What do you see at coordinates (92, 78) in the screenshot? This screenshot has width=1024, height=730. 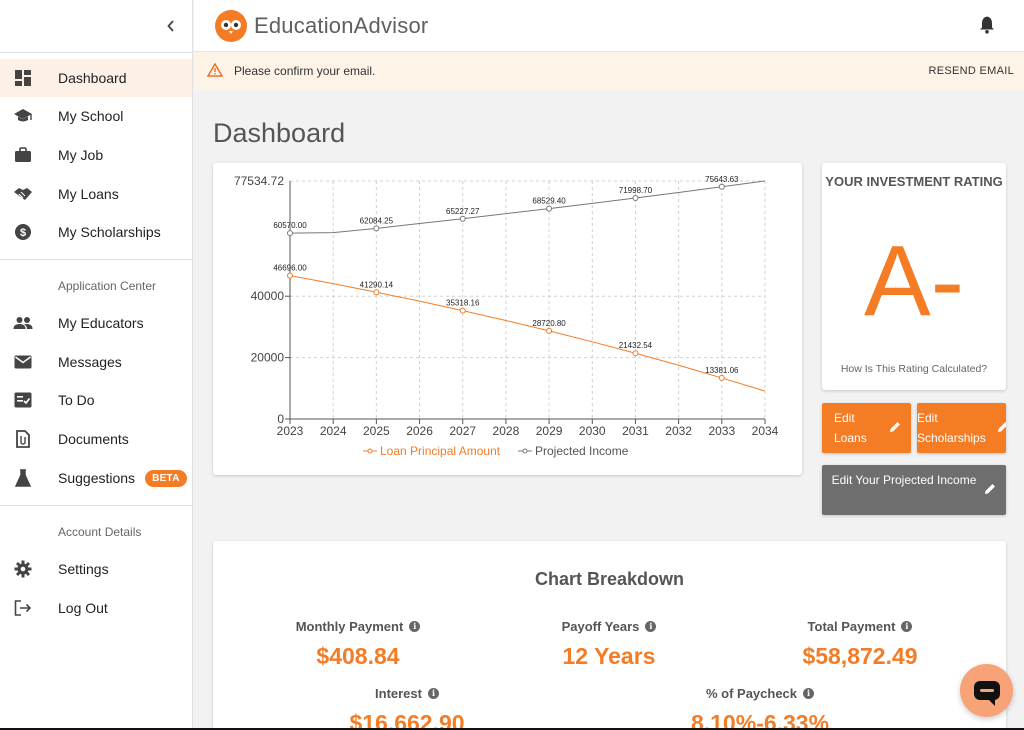 I see `sidebar-item-label: Dashboard` at bounding box center [92, 78].